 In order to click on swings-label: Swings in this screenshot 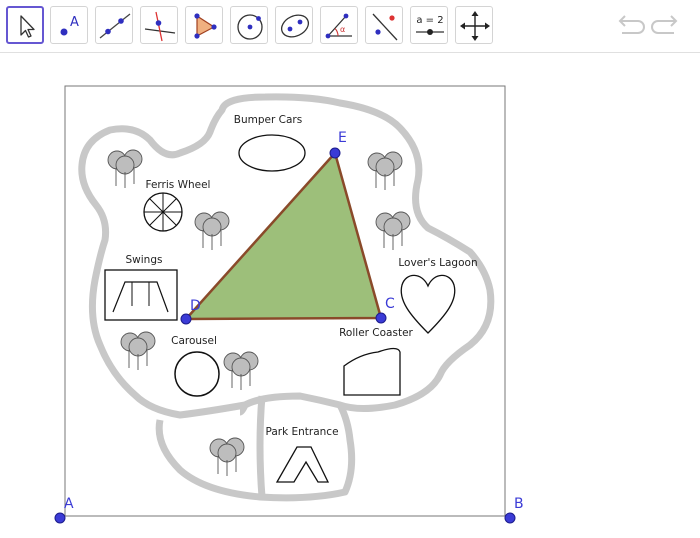, I will do `click(144, 260)`.